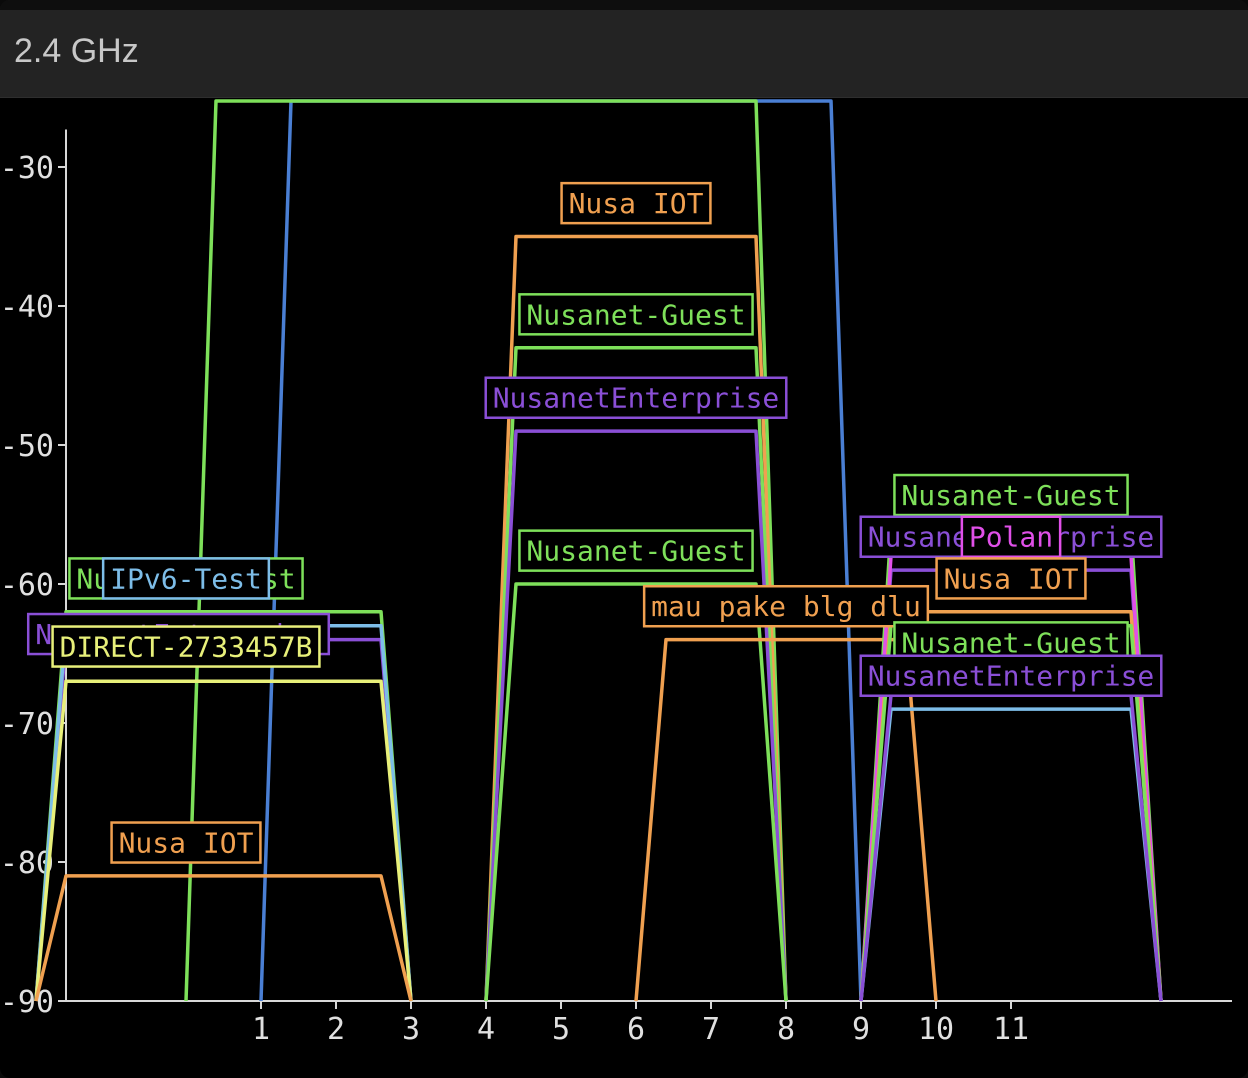 This screenshot has width=1248, height=1078. I want to click on network-label-text: Polan, so click(1011, 537).